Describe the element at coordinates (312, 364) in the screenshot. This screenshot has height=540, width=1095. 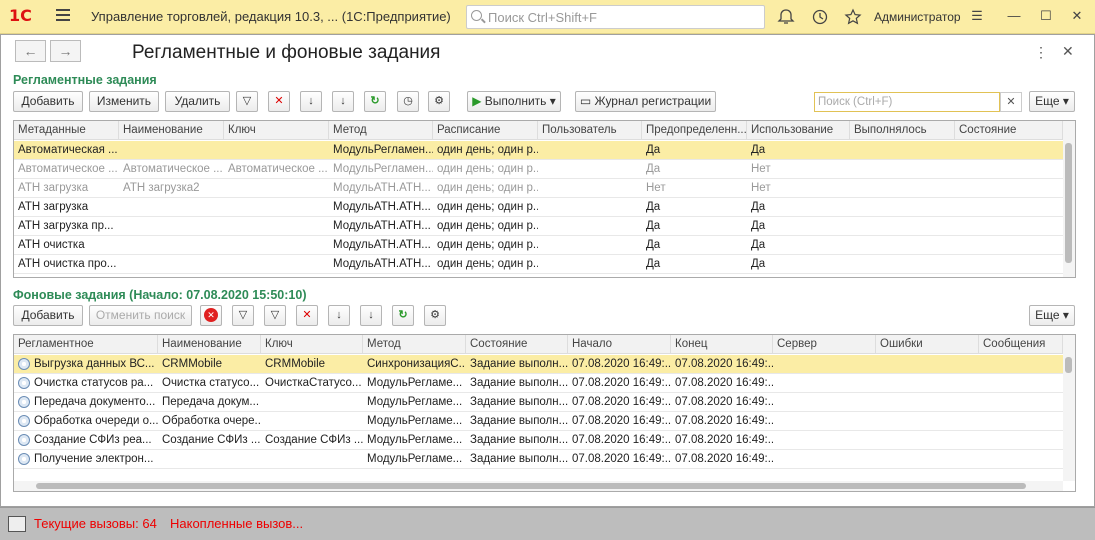
I see `table-cell: CRMMobile` at that location.